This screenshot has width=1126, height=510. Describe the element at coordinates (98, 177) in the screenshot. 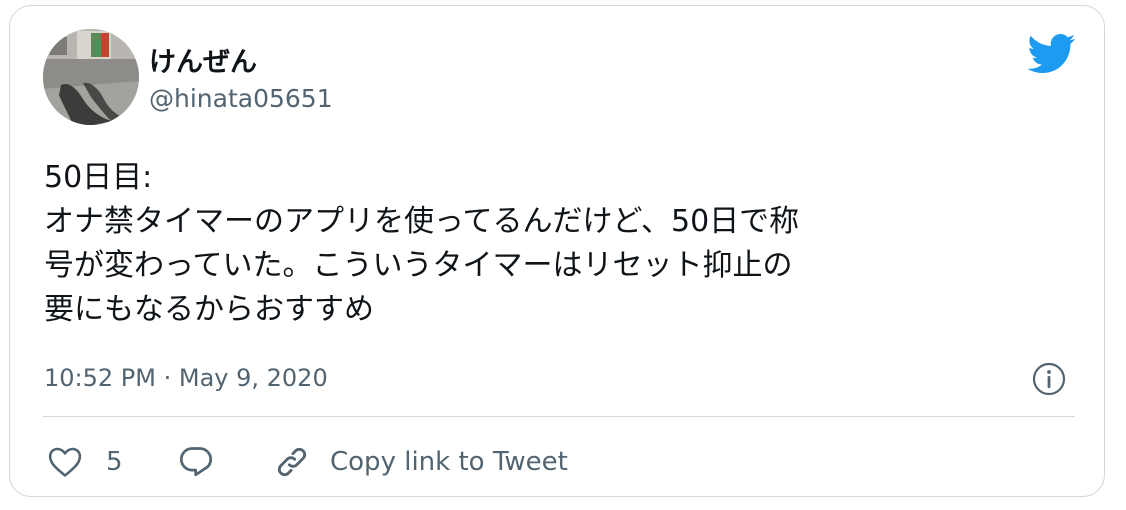

I see `tweet-text-line: 50日目:` at that location.